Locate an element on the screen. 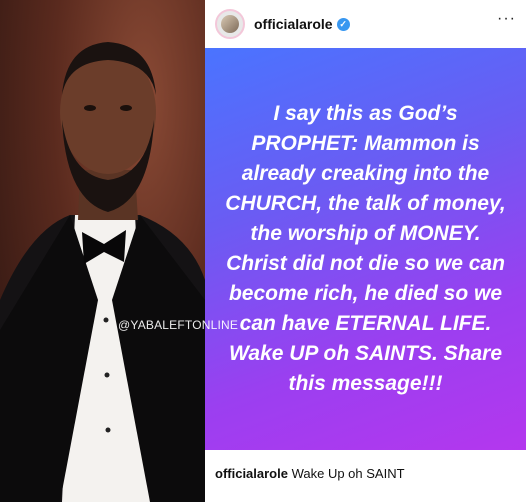 This screenshot has width=526, height=502. verified-badge-icon: ✓ is located at coordinates (343, 24).